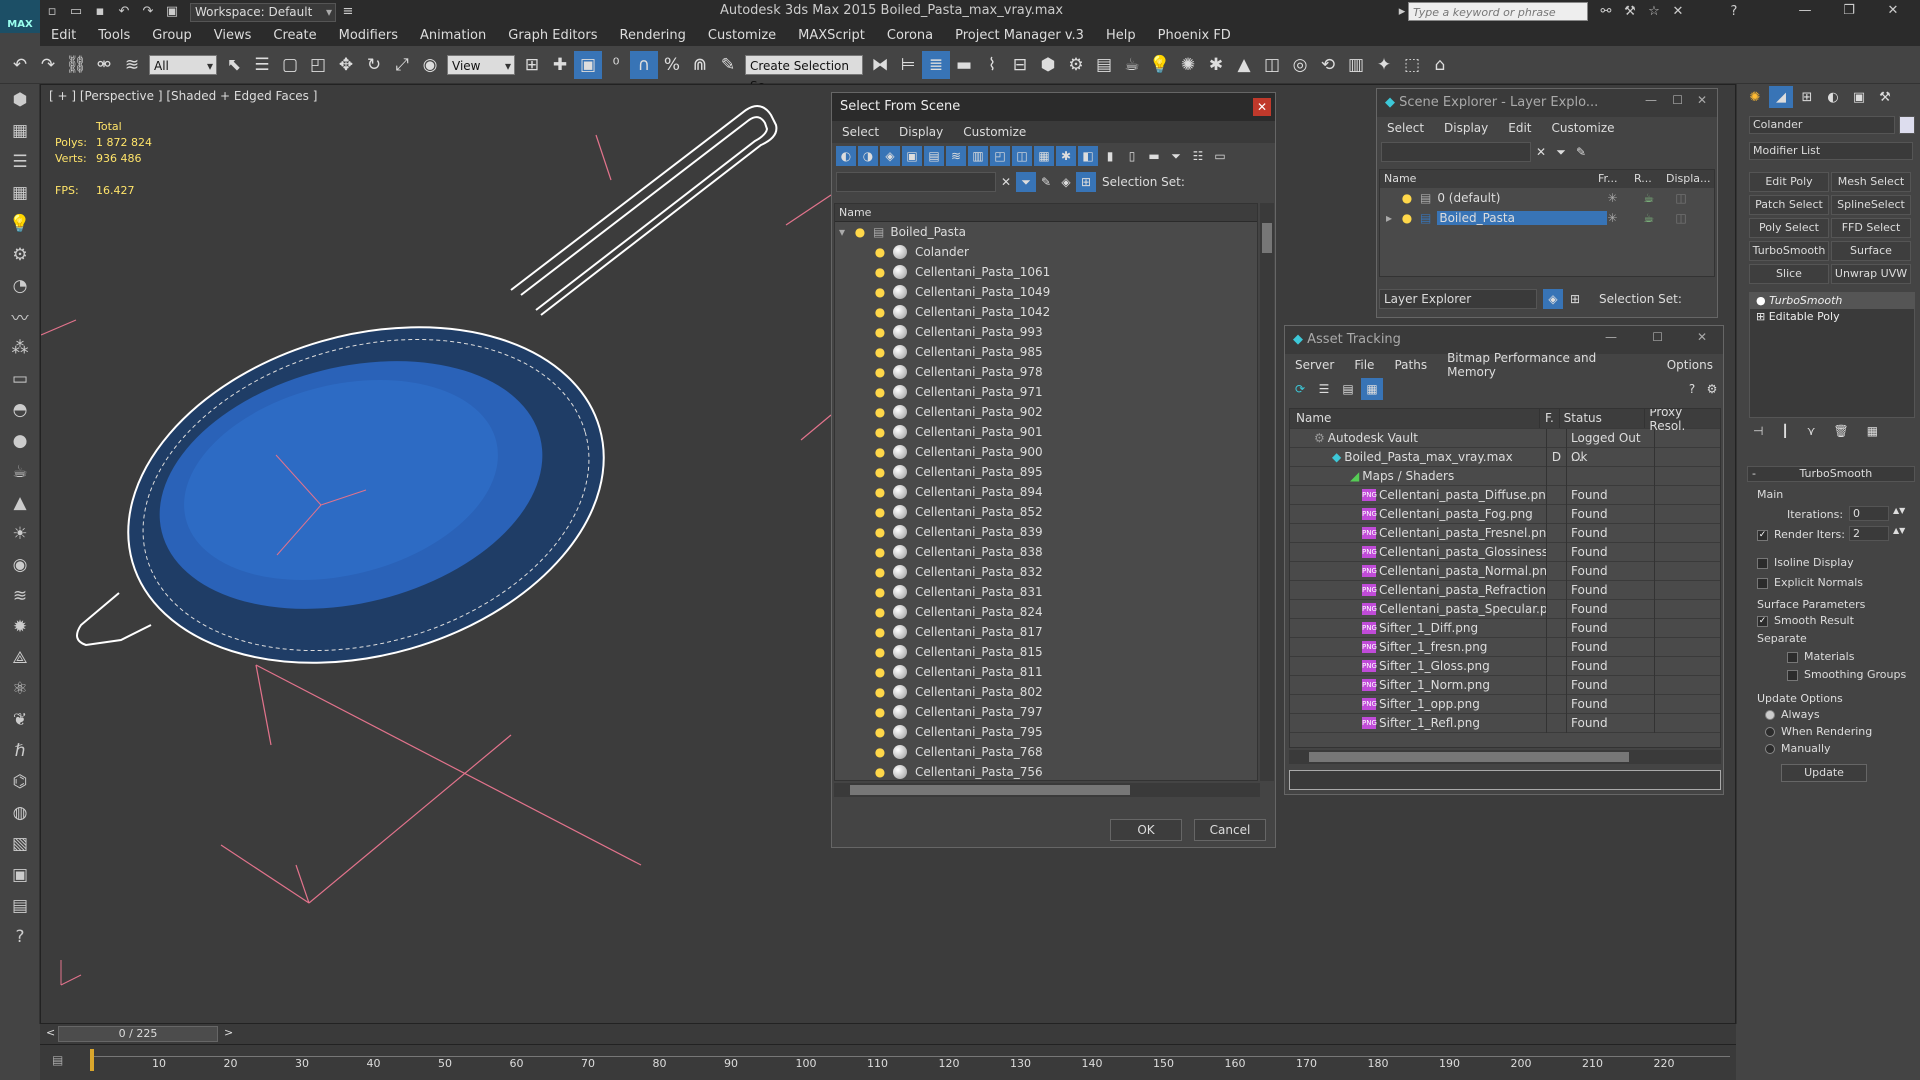 The width and height of the screenshot is (1920, 1080). Describe the element at coordinates (888, 1034) in the screenshot. I see `time-slider: < 0 / 225 >` at that location.